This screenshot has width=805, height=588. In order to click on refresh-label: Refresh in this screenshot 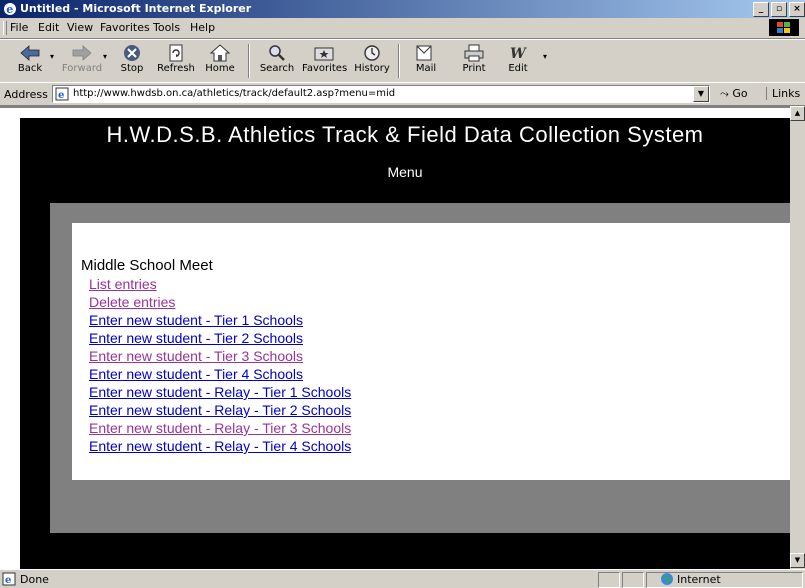, I will do `click(176, 68)`.